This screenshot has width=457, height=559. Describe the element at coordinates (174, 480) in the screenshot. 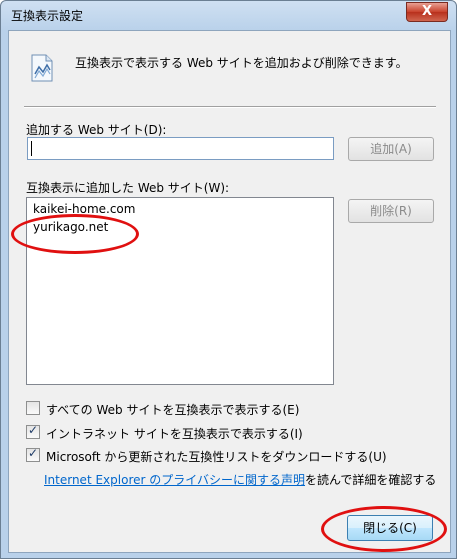

I see `privacy-link: Internet Explorer のプライバシーに関する声明` at that location.